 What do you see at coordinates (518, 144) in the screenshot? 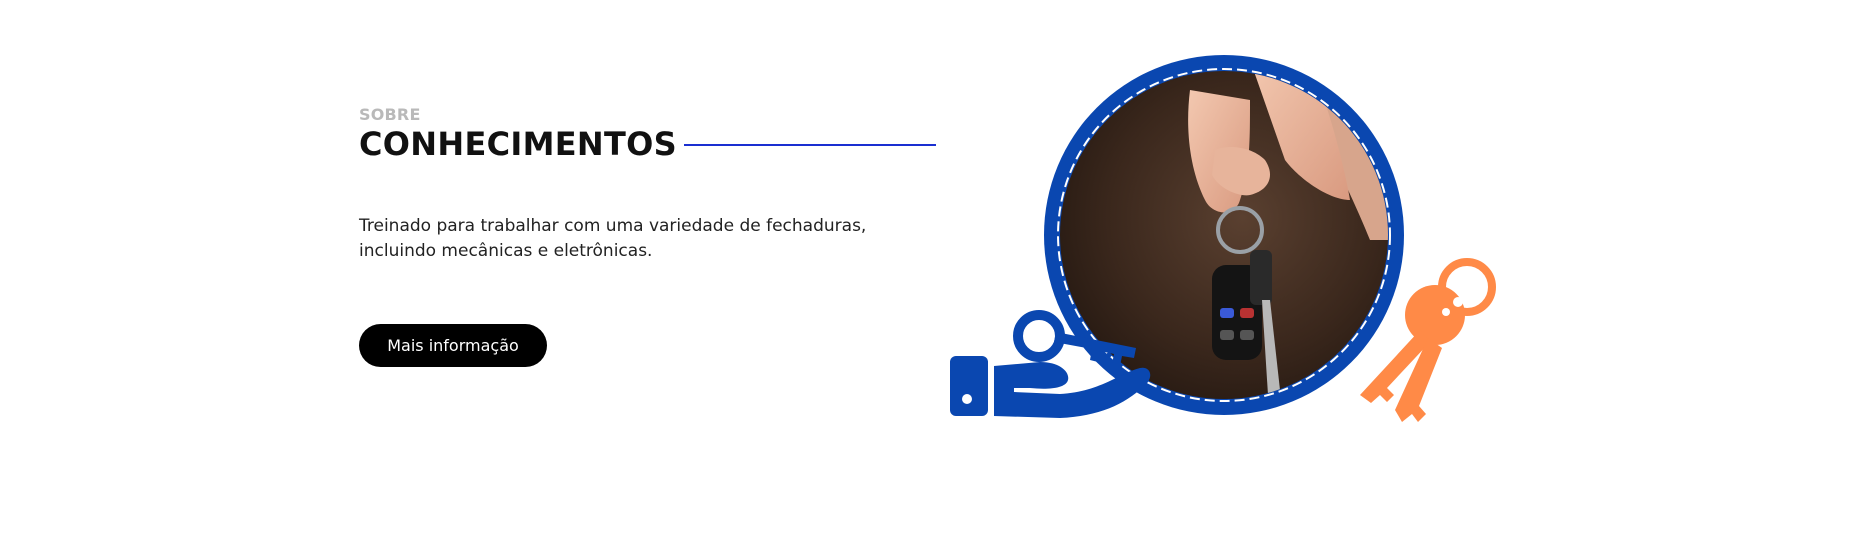
I see `section-title: CONHECIMENTOS` at bounding box center [518, 144].